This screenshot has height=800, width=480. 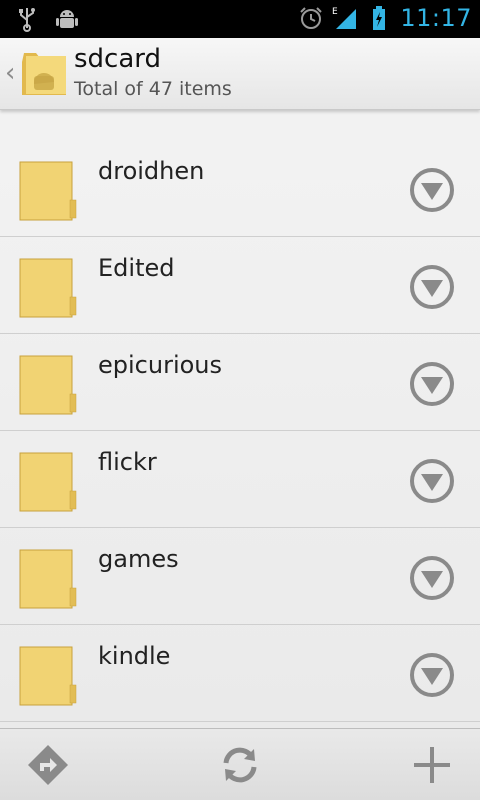 I want to click on list-item: kindle, so click(x=240, y=673).